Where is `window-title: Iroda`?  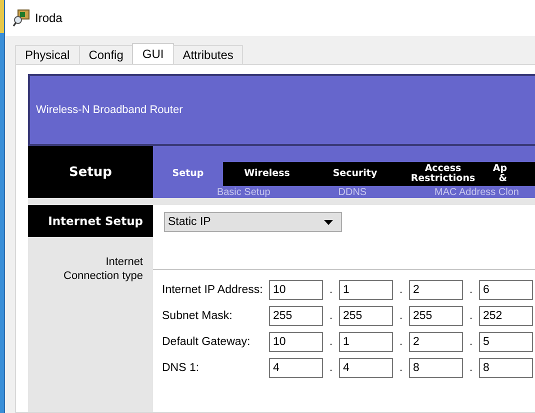 window-title: Iroda is located at coordinates (48, 18).